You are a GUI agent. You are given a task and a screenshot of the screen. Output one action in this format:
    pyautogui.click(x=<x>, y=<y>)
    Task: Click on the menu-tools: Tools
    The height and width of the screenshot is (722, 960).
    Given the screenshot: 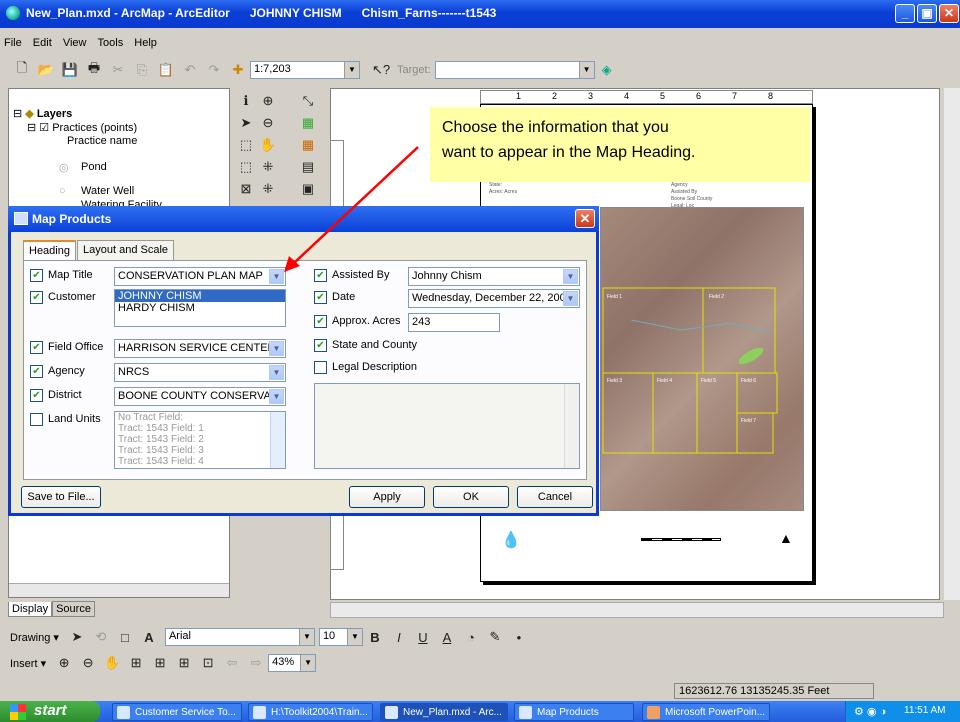 What is the action you would take?
    pyautogui.click(x=111, y=43)
    